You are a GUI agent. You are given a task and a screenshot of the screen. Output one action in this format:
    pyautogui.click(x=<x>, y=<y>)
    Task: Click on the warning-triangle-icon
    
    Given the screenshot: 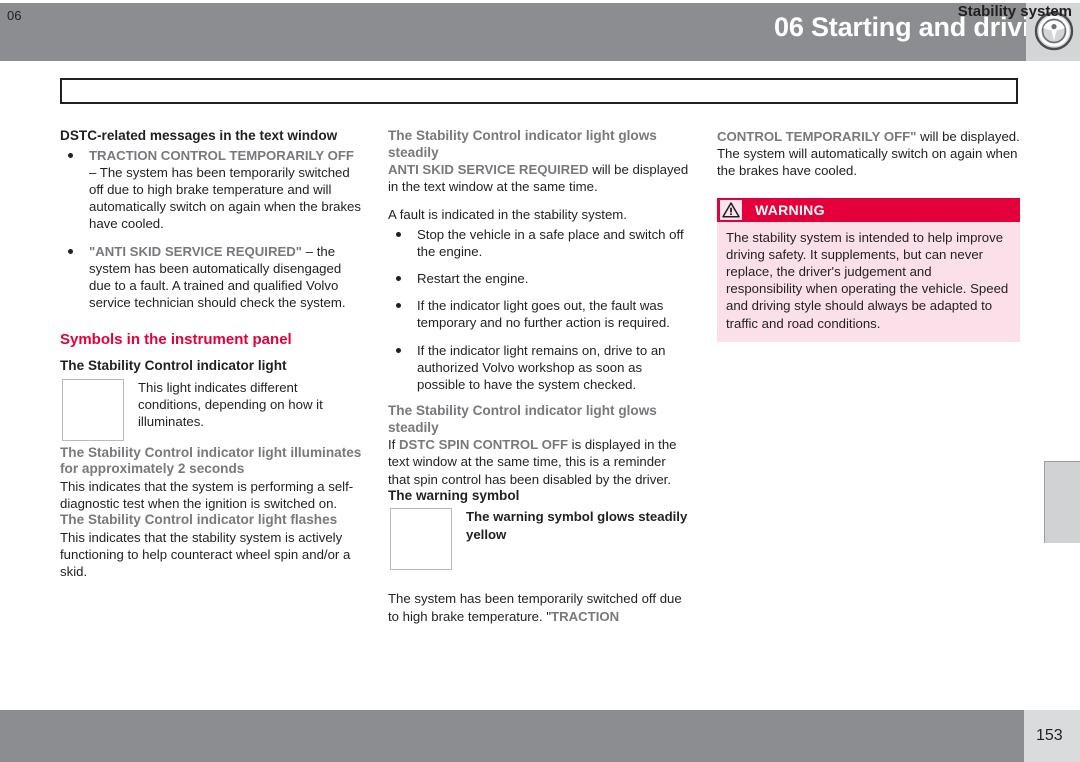 What is the action you would take?
    pyautogui.click(x=731, y=209)
    